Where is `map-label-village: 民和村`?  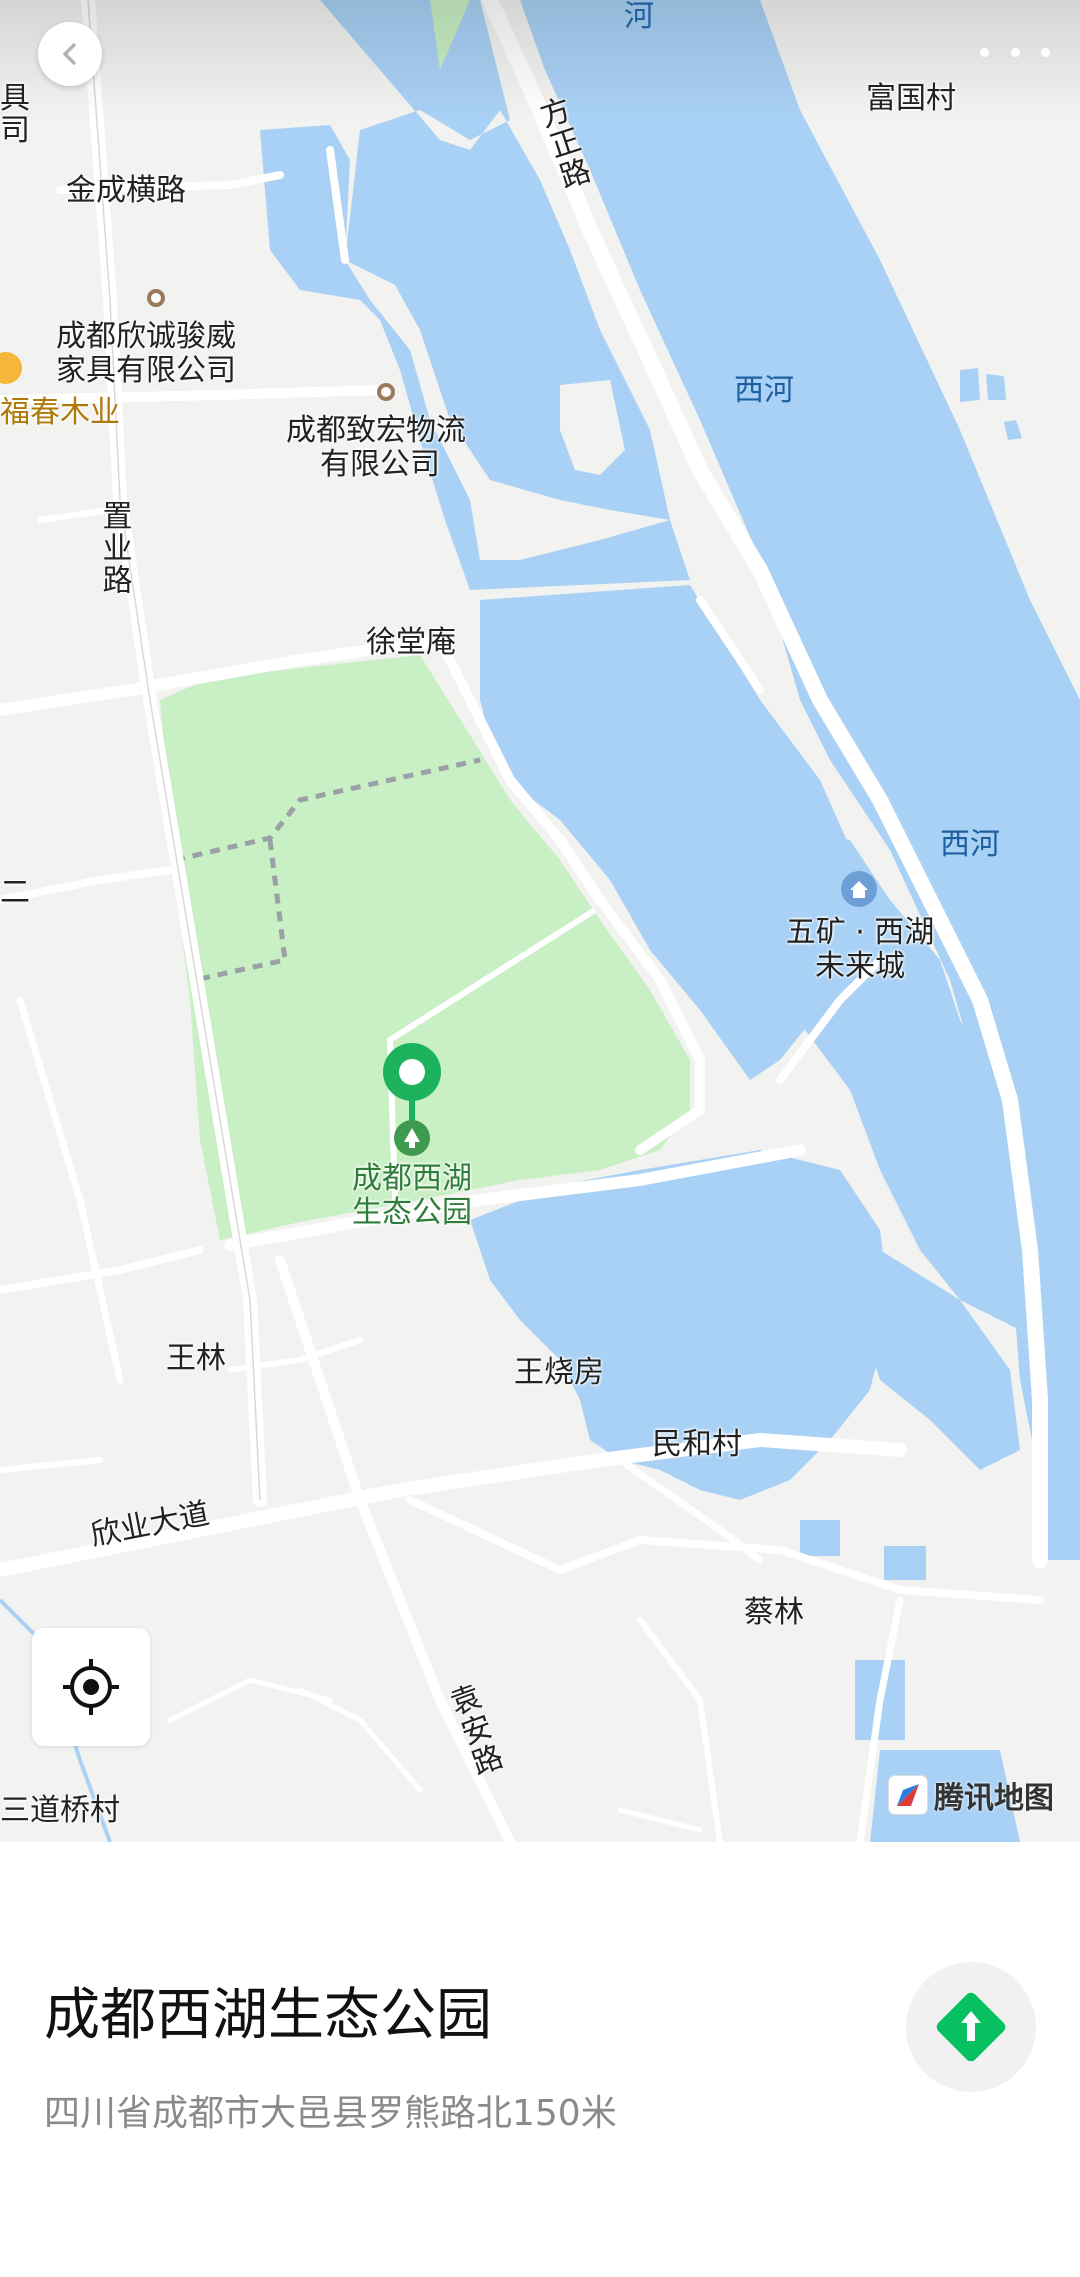 map-label-village: 民和村 is located at coordinates (697, 1444).